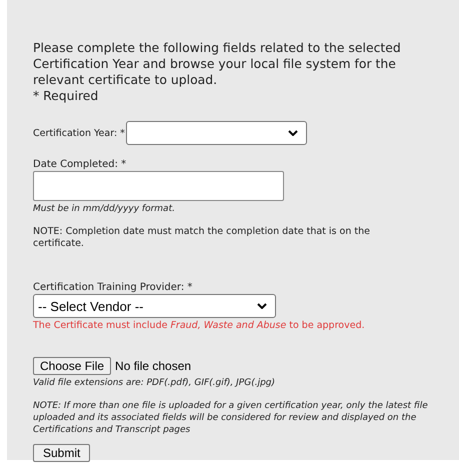 The image size is (459, 464). Describe the element at coordinates (217, 64) in the screenshot. I see `instructions-text: Please complete the following fields related to the selected Certification Year and browse your local file system for the relevant certificate to upload.` at that location.